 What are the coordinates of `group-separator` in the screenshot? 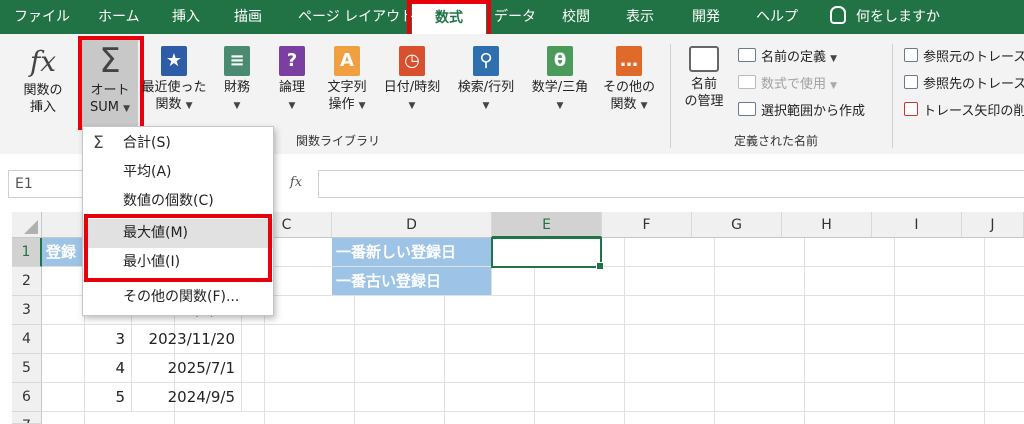 It's located at (670, 96).